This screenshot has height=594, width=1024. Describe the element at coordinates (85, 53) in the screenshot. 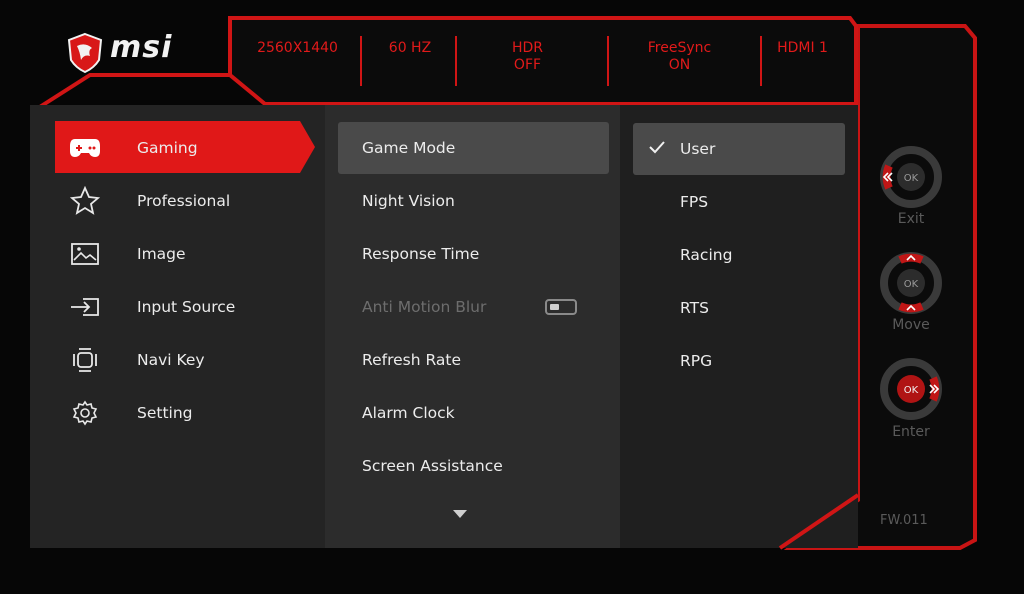

I see `msi-dragon-shield-icon` at that location.